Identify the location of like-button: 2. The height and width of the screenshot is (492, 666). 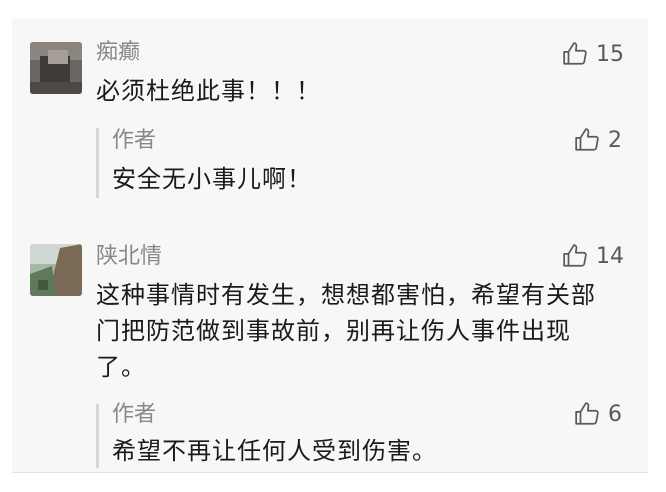
(598, 140).